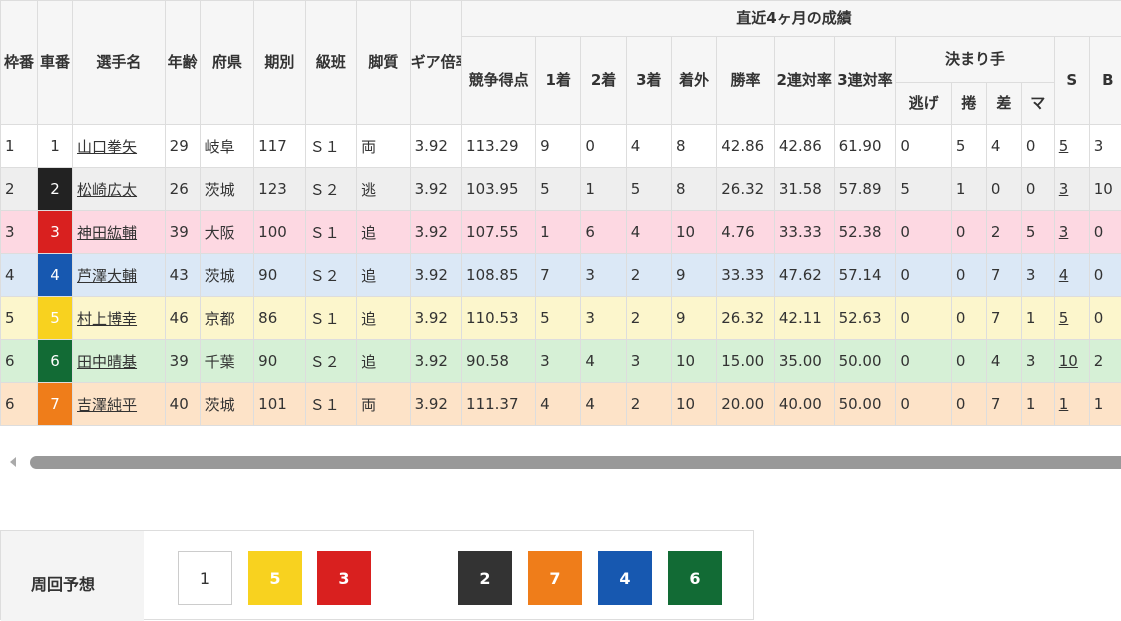 The width and height of the screenshot is (1121, 621). What do you see at coordinates (499, 318) in the screenshot?
I see `cell-score: 110.53` at bounding box center [499, 318].